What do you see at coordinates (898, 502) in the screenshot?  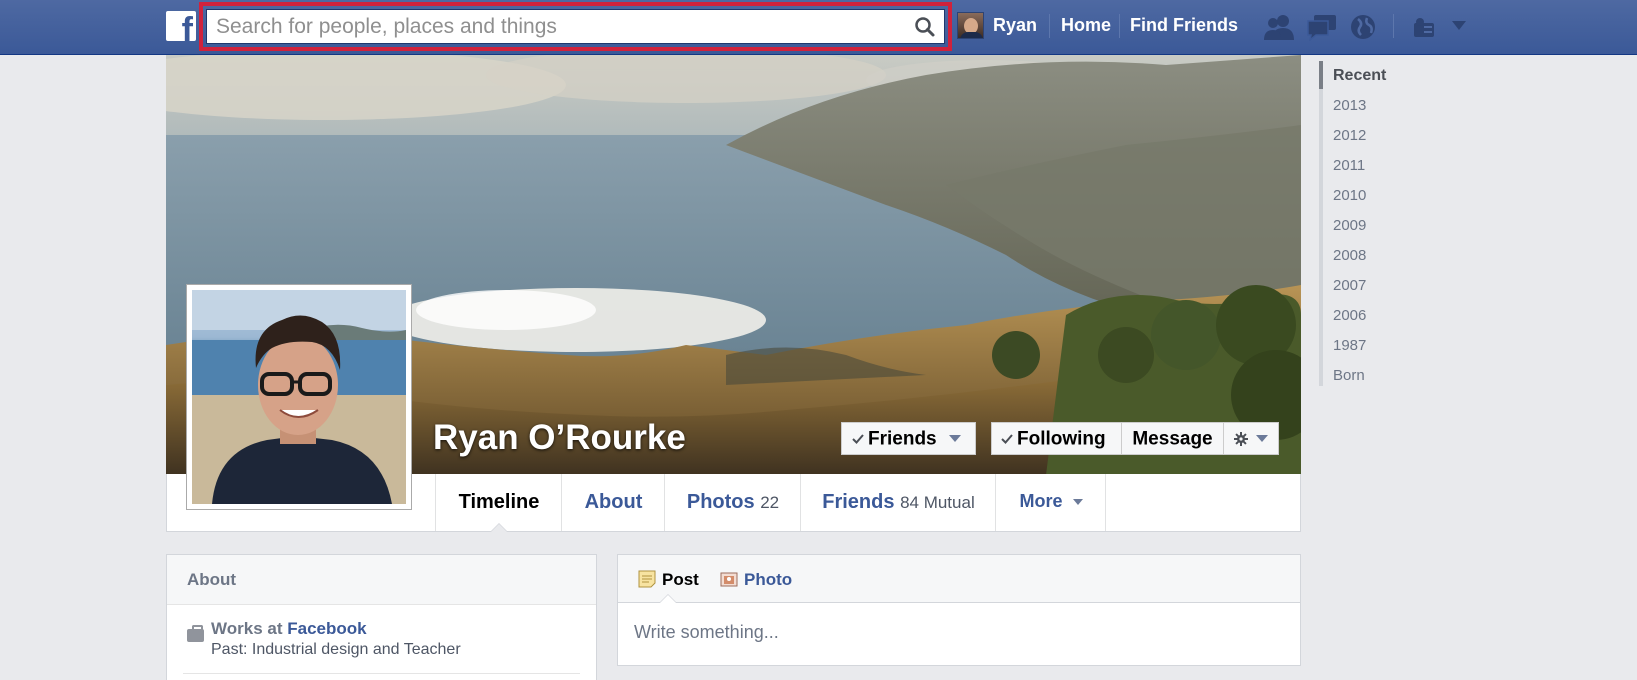 I see `tab-friends: Friends 84 Mutual` at bounding box center [898, 502].